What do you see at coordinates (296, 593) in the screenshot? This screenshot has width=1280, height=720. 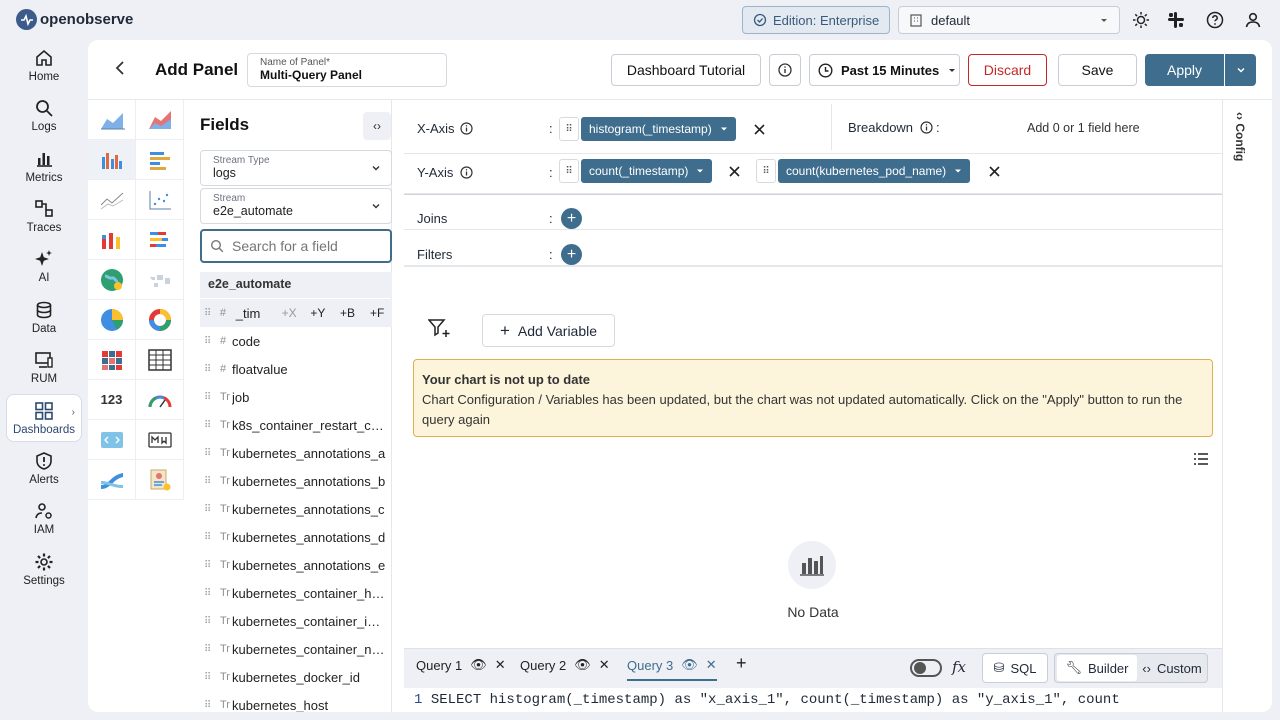 I see `field-row: ⠿ Tr kubernetes_container_hash` at bounding box center [296, 593].